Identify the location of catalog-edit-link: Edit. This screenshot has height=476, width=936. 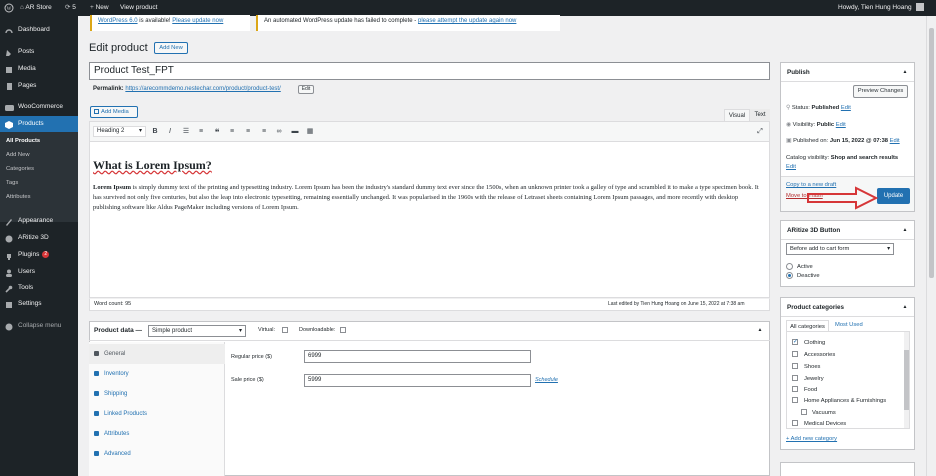
(791, 167).